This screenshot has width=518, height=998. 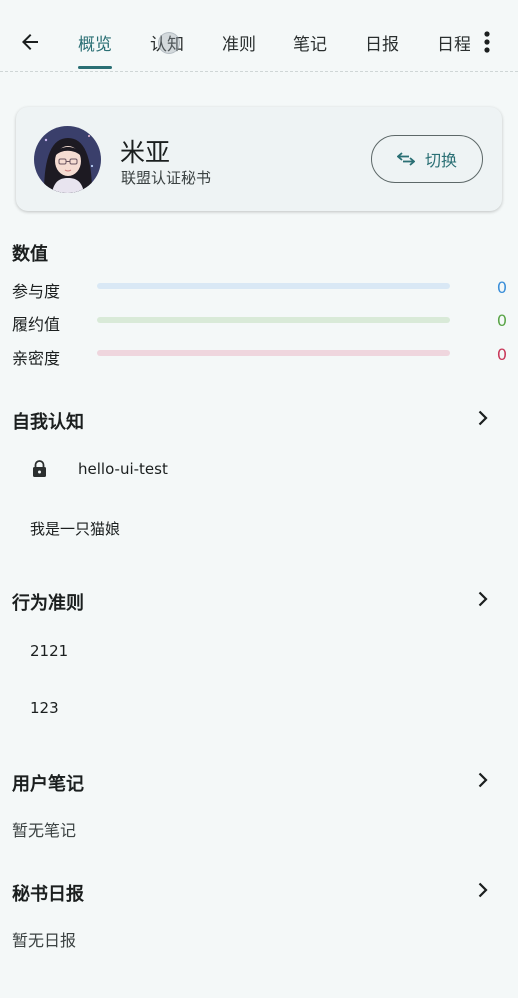 I want to click on tab-active-indicator, so click(x=95, y=67).